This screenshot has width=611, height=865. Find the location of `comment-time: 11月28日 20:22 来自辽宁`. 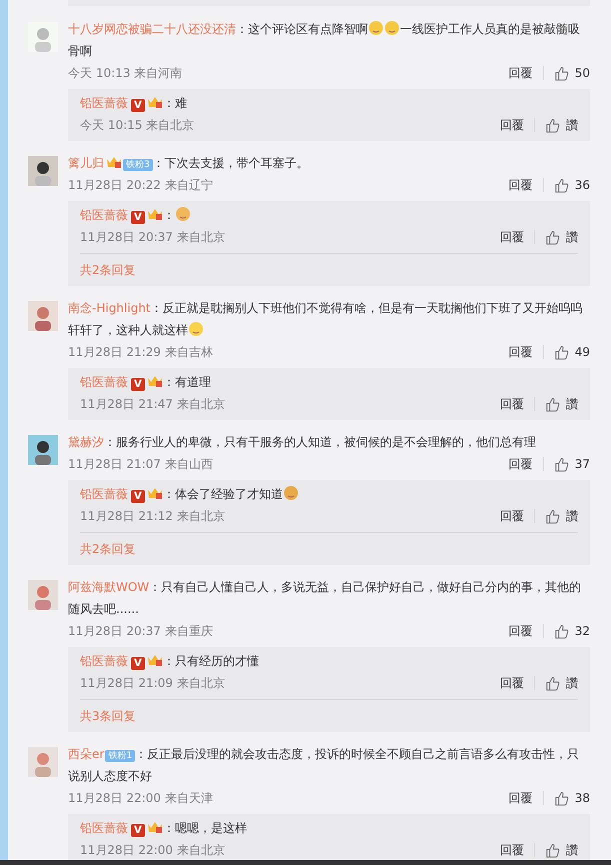

comment-time: 11月28日 20:22 来自辽宁 is located at coordinates (140, 185).